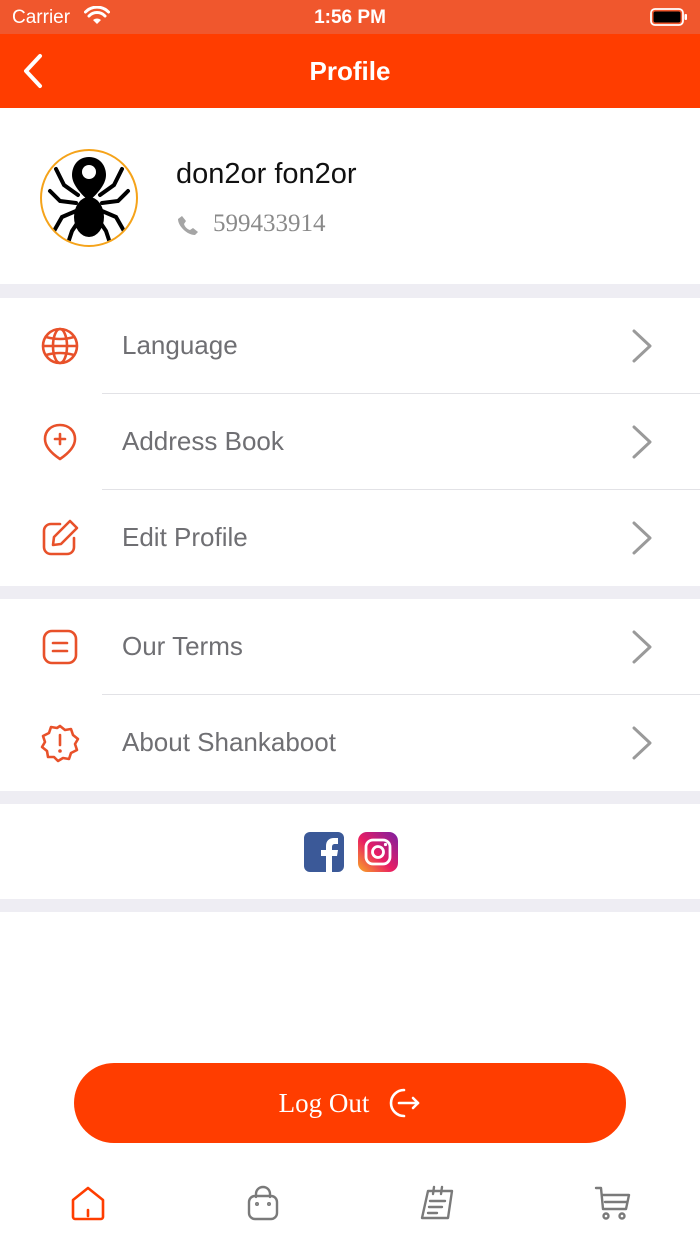 This screenshot has width=700, height=1244. I want to click on profile-card: don2or fon2or 599433914, so click(350, 196).